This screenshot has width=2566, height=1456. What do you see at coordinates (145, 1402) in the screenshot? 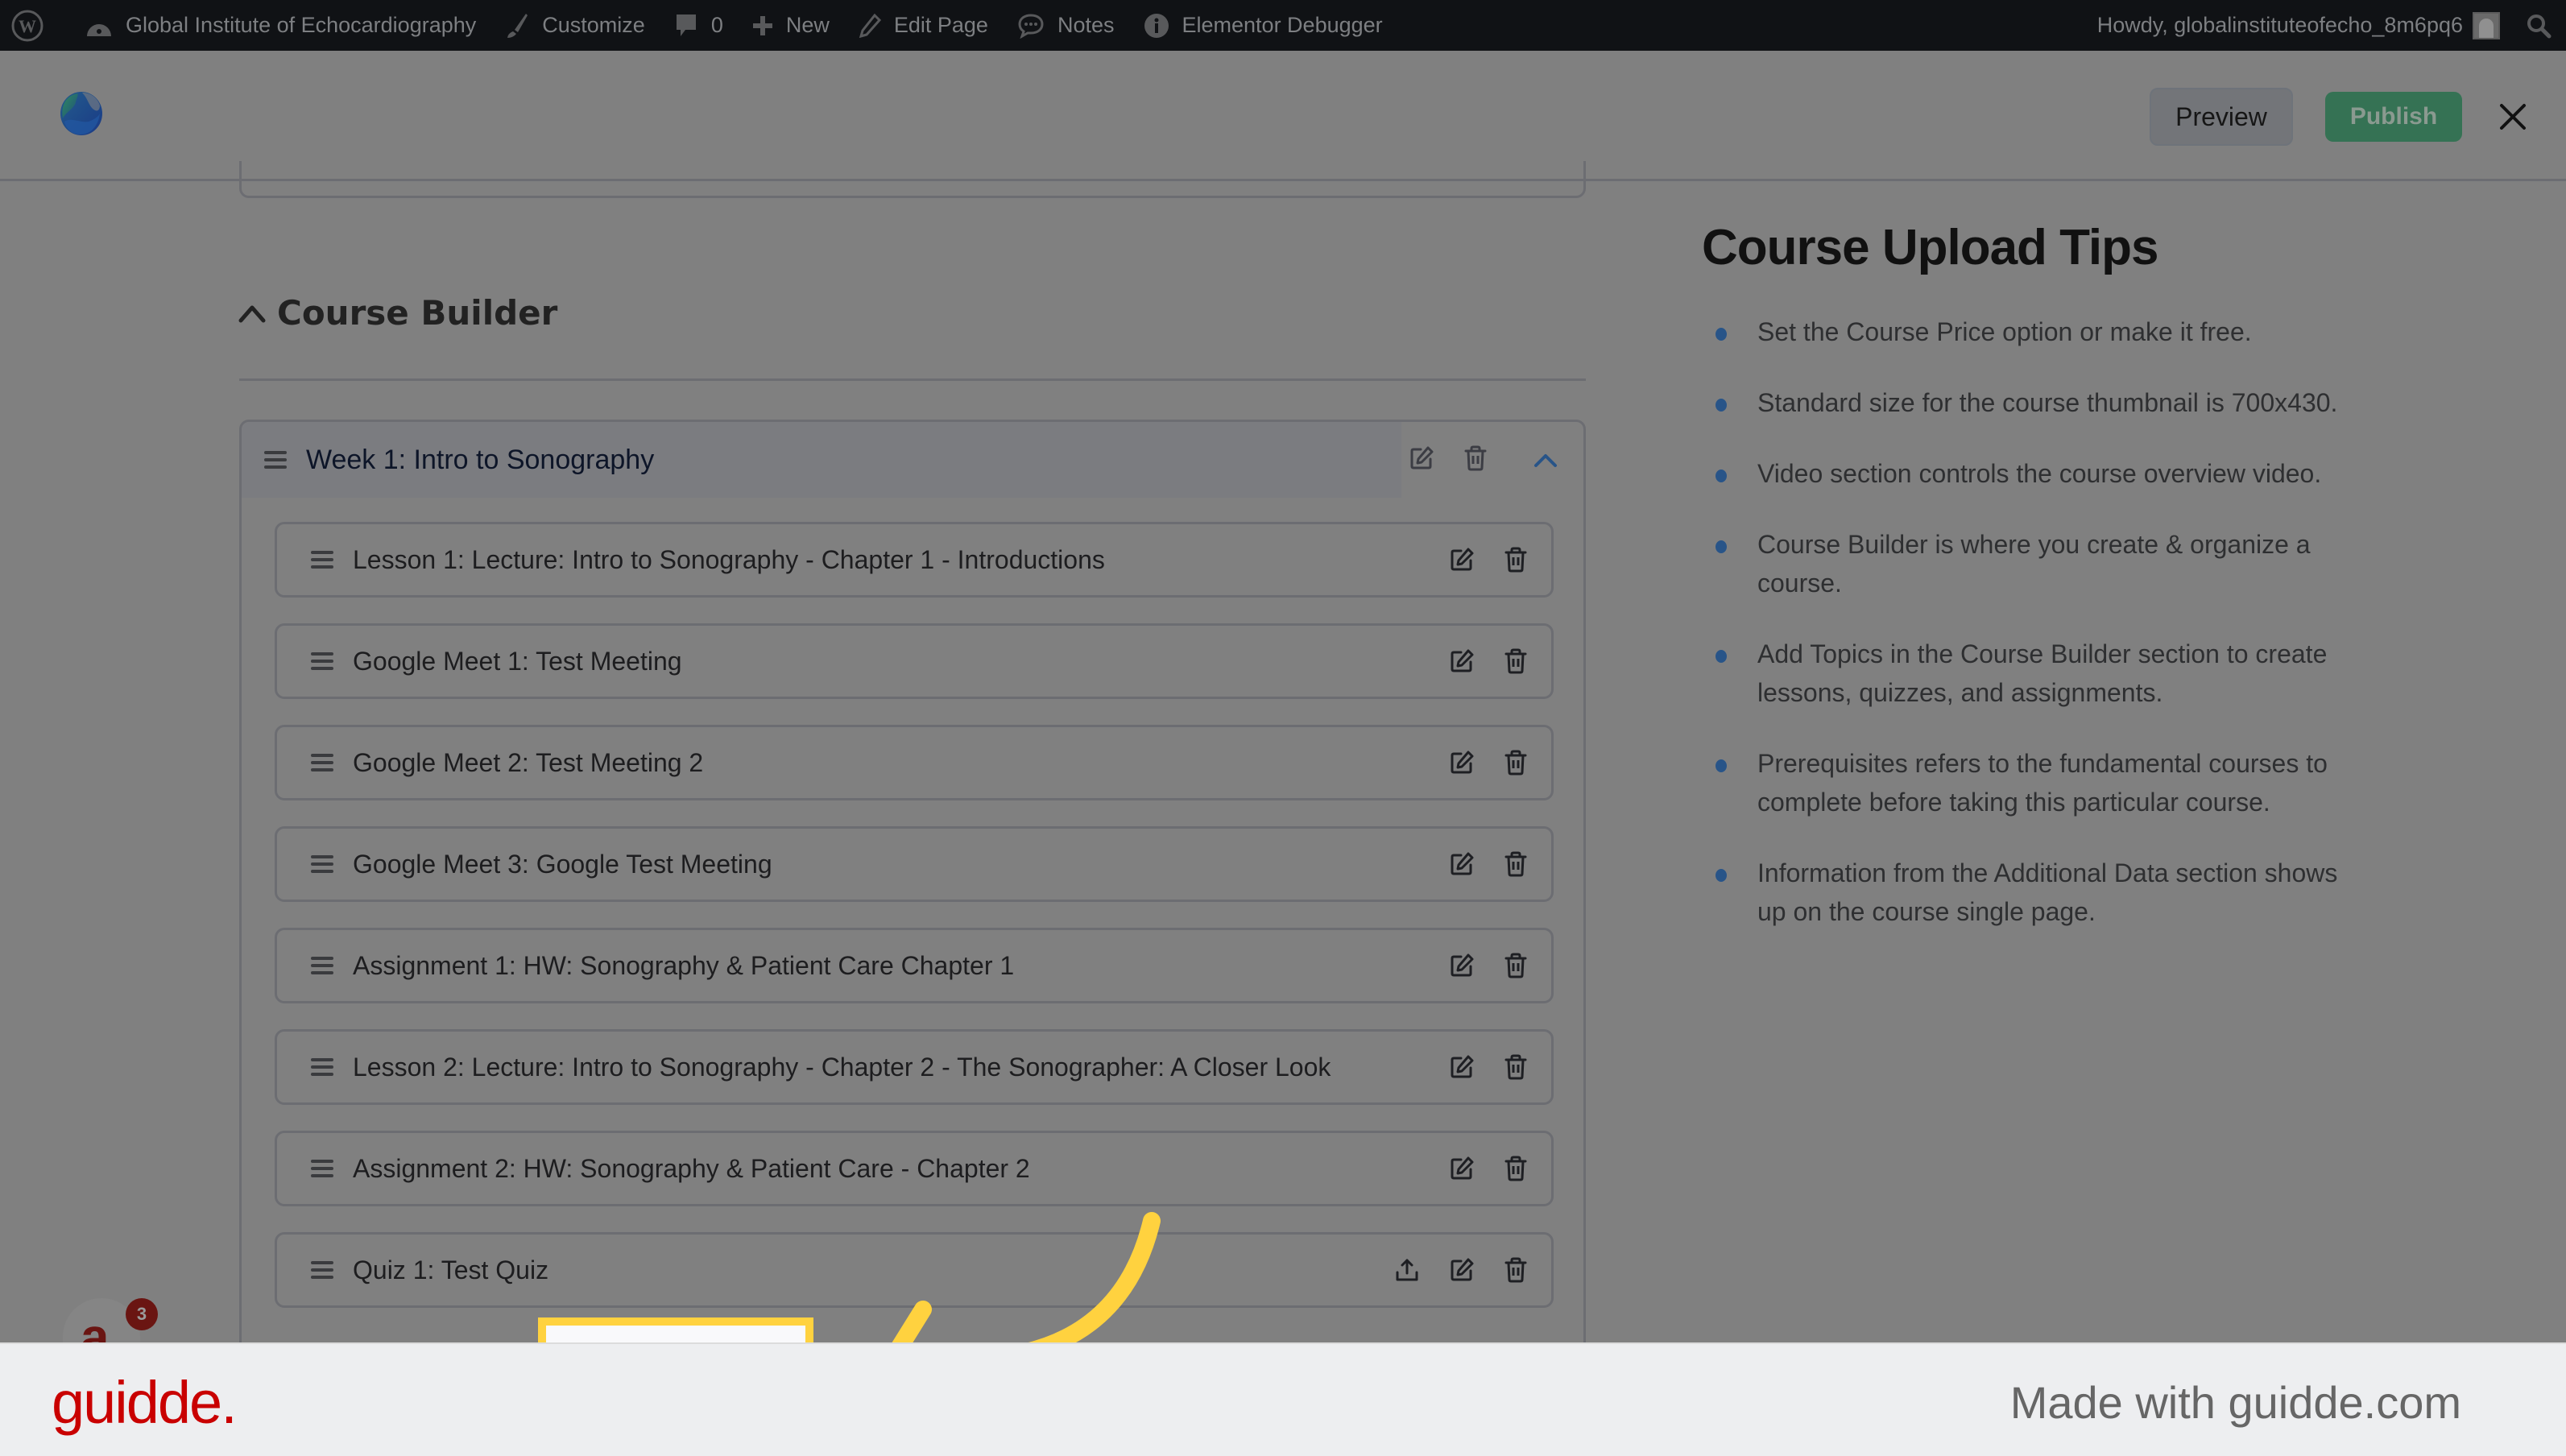
I see `guidde-logo: guidde.` at bounding box center [145, 1402].